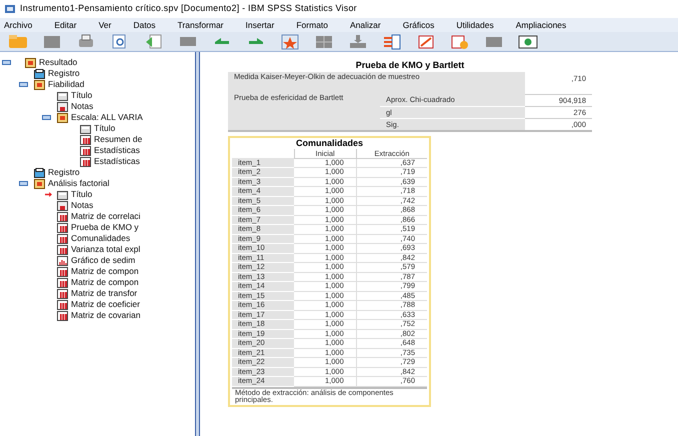 The image size is (678, 436). What do you see at coordinates (410, 65) in the screenshot?
I see `table-title: Prueba de KMO y Bartlett` at bounding box center [410, 65].